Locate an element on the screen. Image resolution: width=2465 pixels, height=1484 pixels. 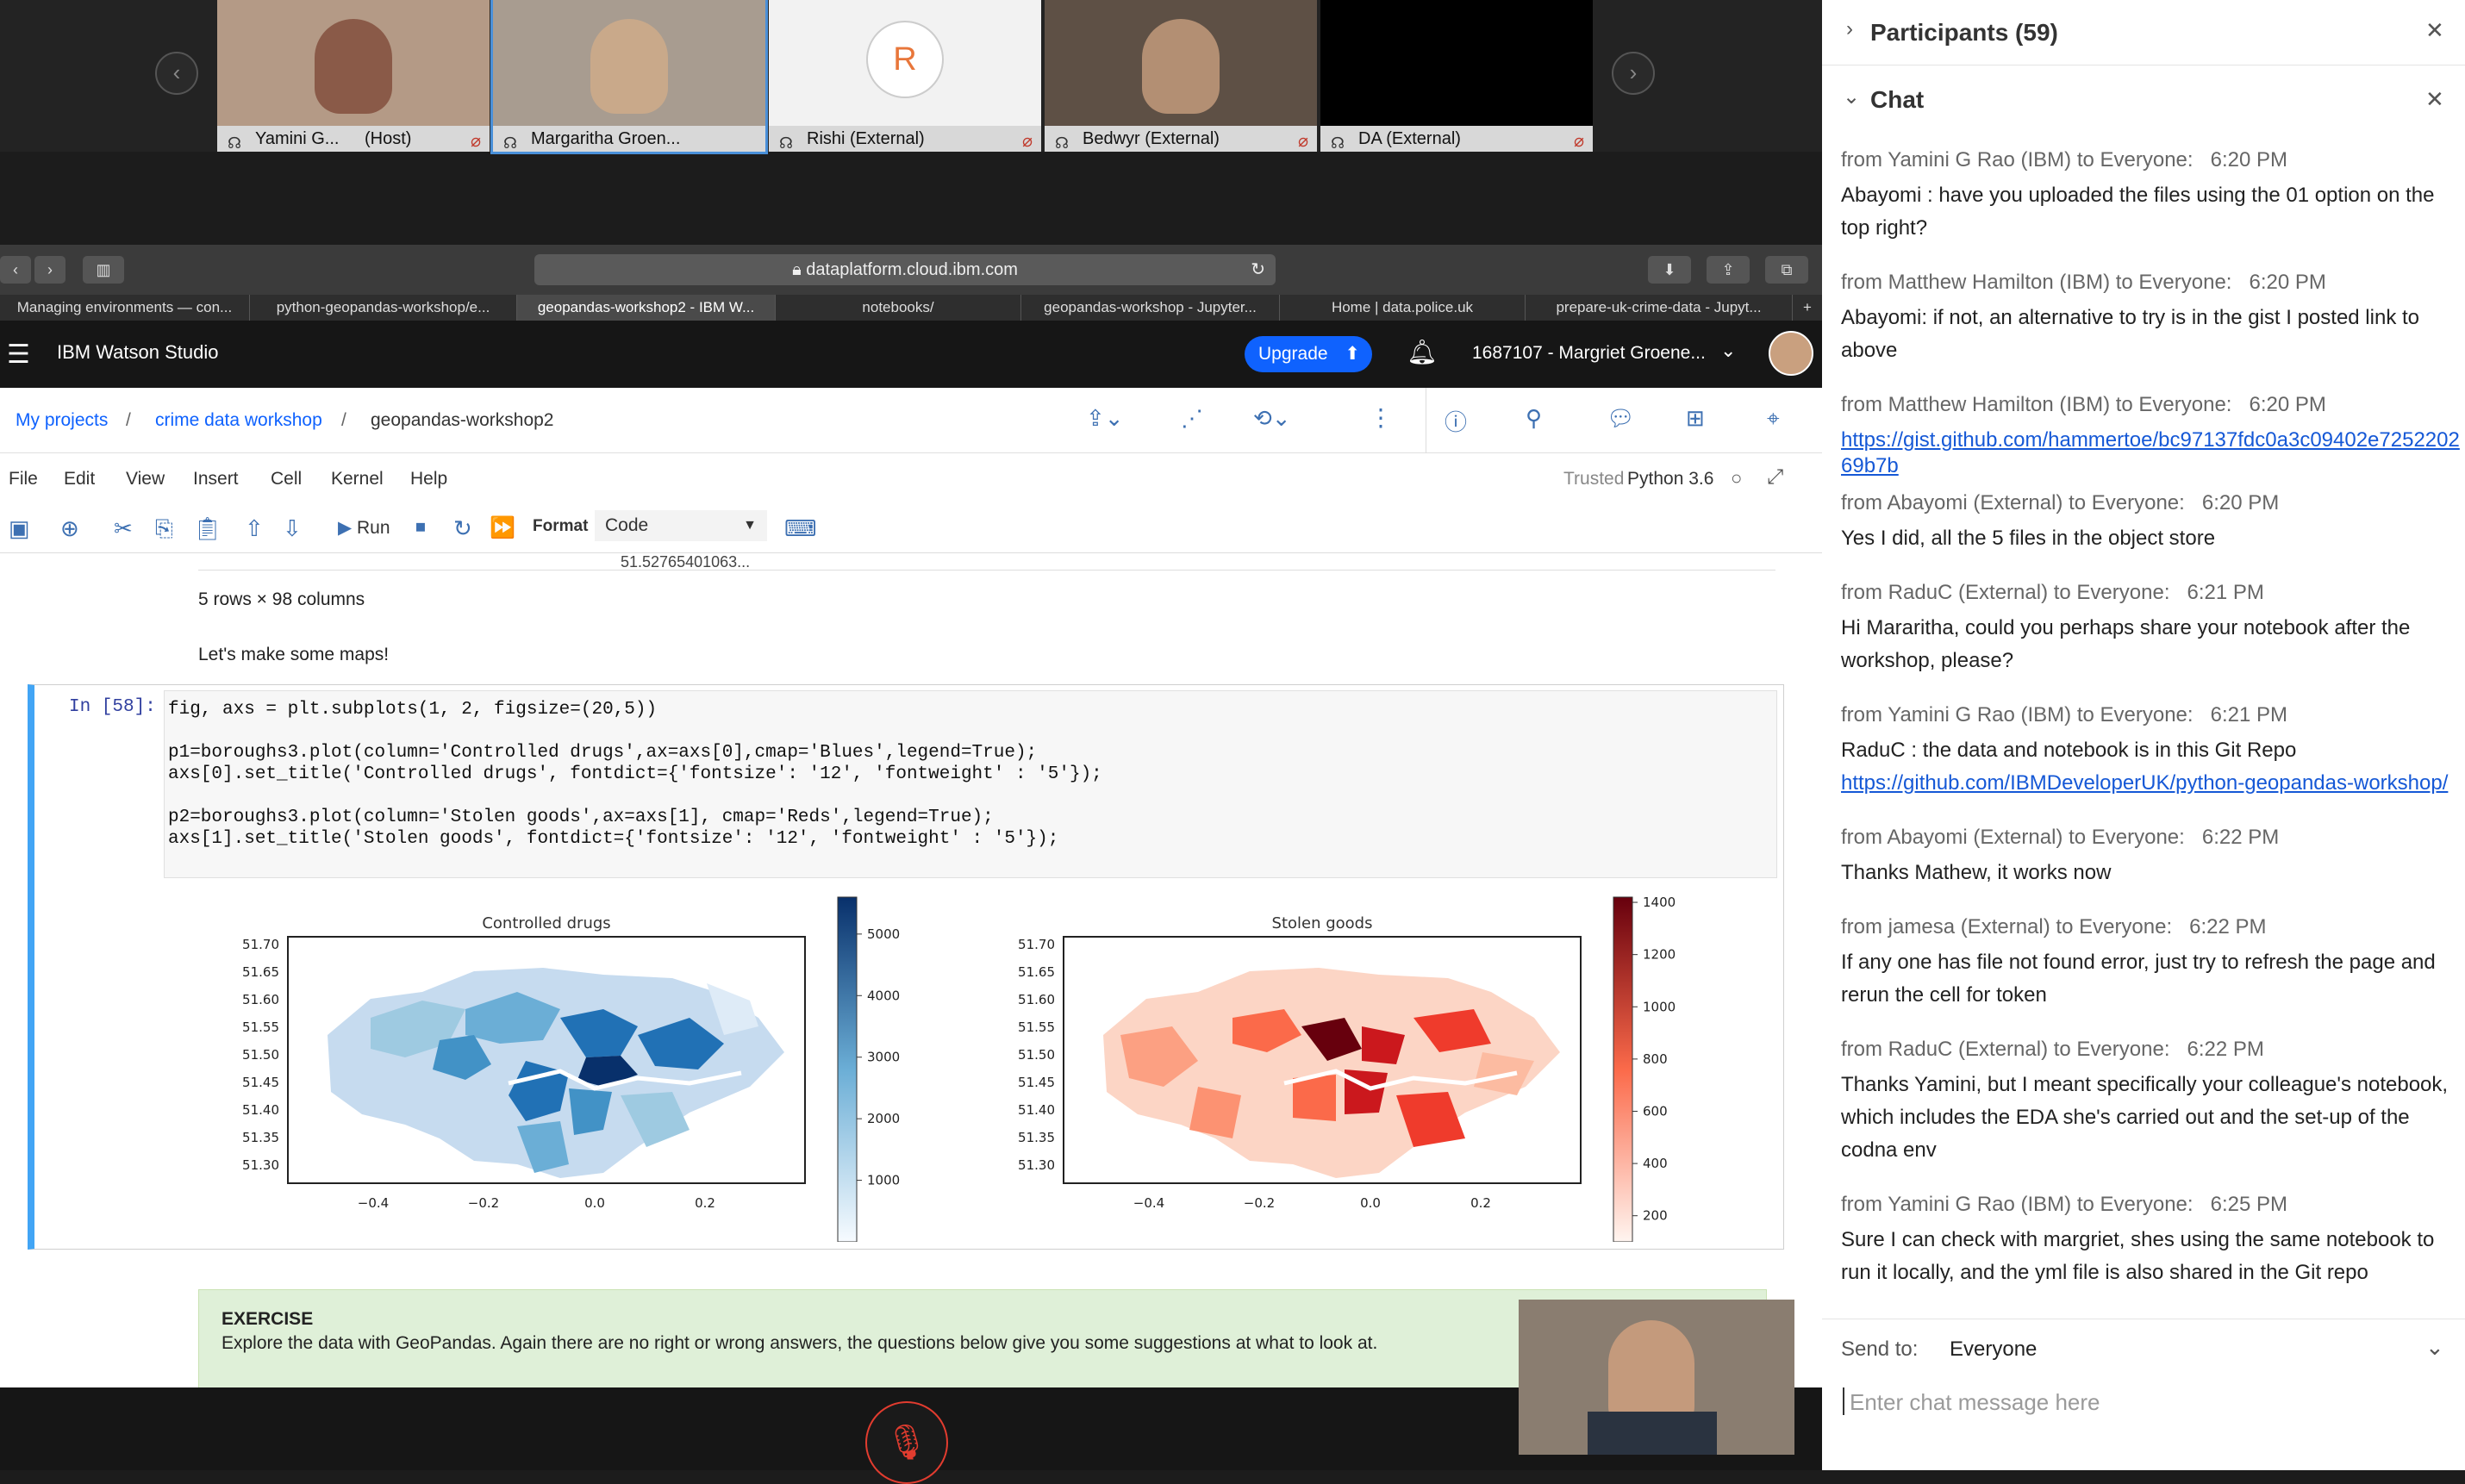
fast-forward-icon: ⏩ is located at coordinates (502, 528).